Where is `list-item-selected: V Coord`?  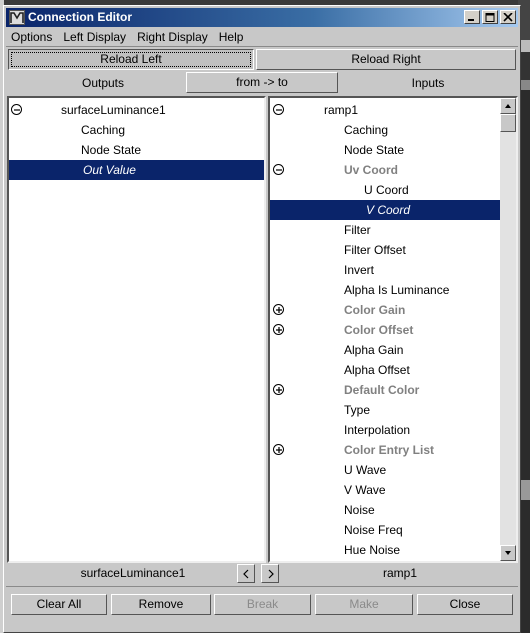 list-item-selected: V Coord is located at coordinates (385, 210).